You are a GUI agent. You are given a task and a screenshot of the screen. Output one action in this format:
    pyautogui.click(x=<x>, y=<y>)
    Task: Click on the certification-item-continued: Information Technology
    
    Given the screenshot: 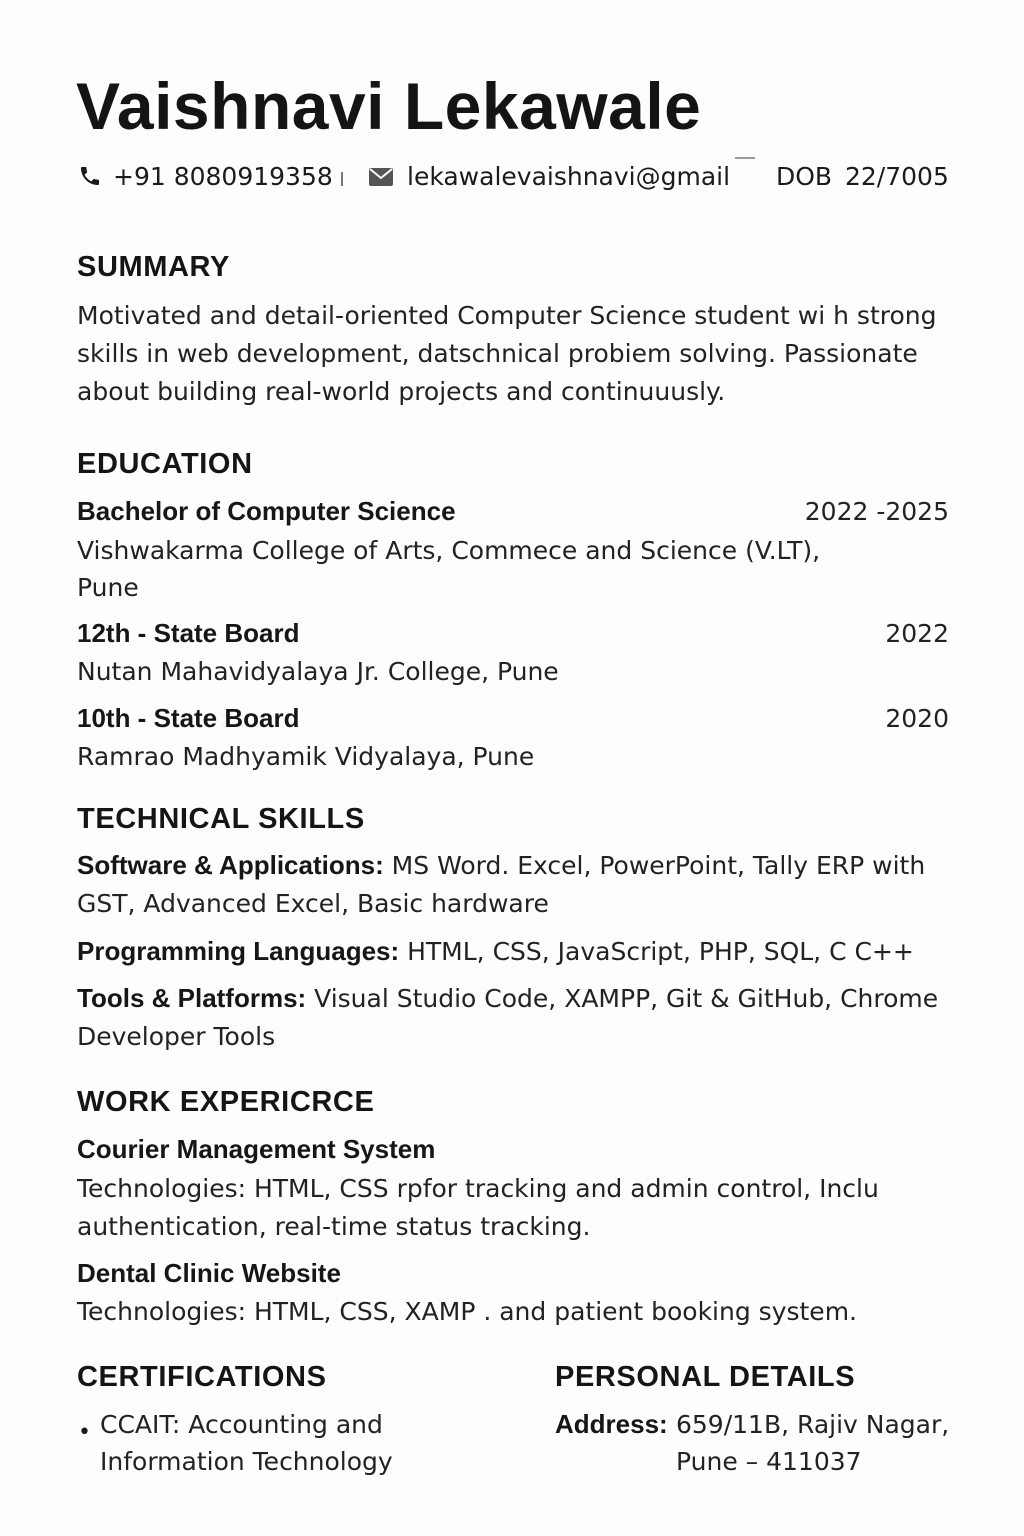 What is the action you would take?
    pyautogui.click(x=246, y=1461)
    